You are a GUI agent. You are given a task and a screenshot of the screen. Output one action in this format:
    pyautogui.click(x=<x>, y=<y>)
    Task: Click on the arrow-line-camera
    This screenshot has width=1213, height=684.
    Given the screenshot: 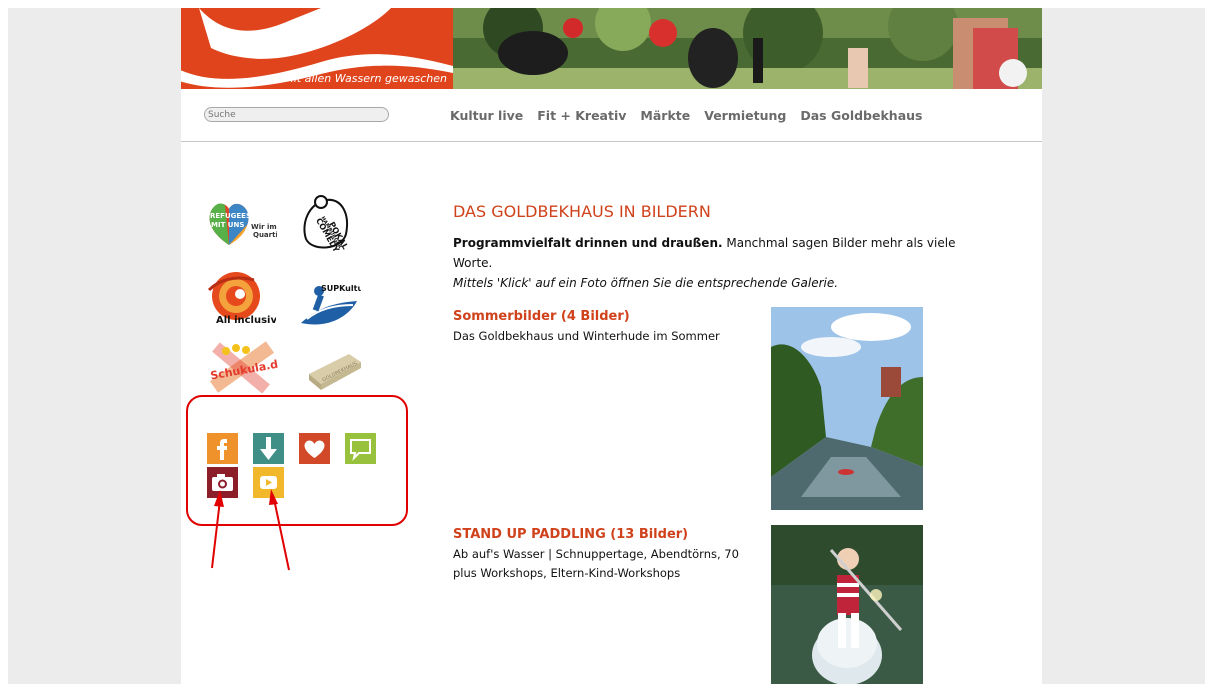 What is the action you would take?
    pyautogui.click(x=216, y=534)
    